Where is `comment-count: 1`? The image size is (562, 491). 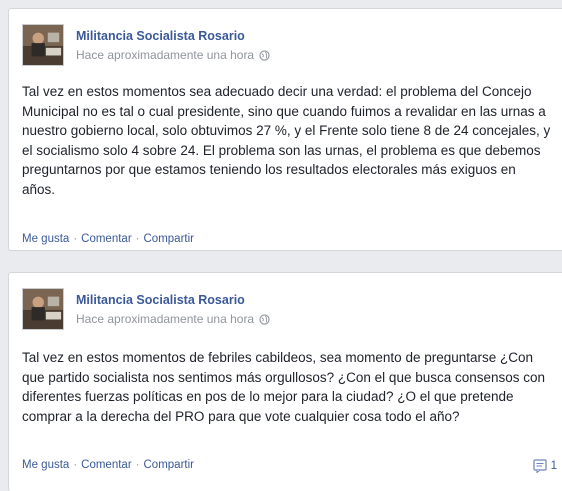
comment-count: 1 is located at coordinates (544, 466).